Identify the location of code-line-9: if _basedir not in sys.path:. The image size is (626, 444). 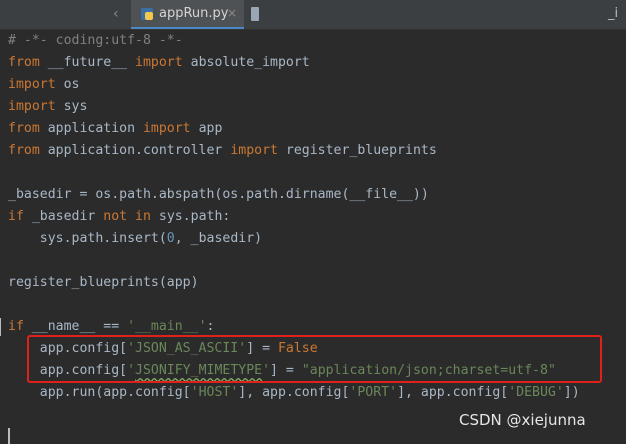
(119, 216).